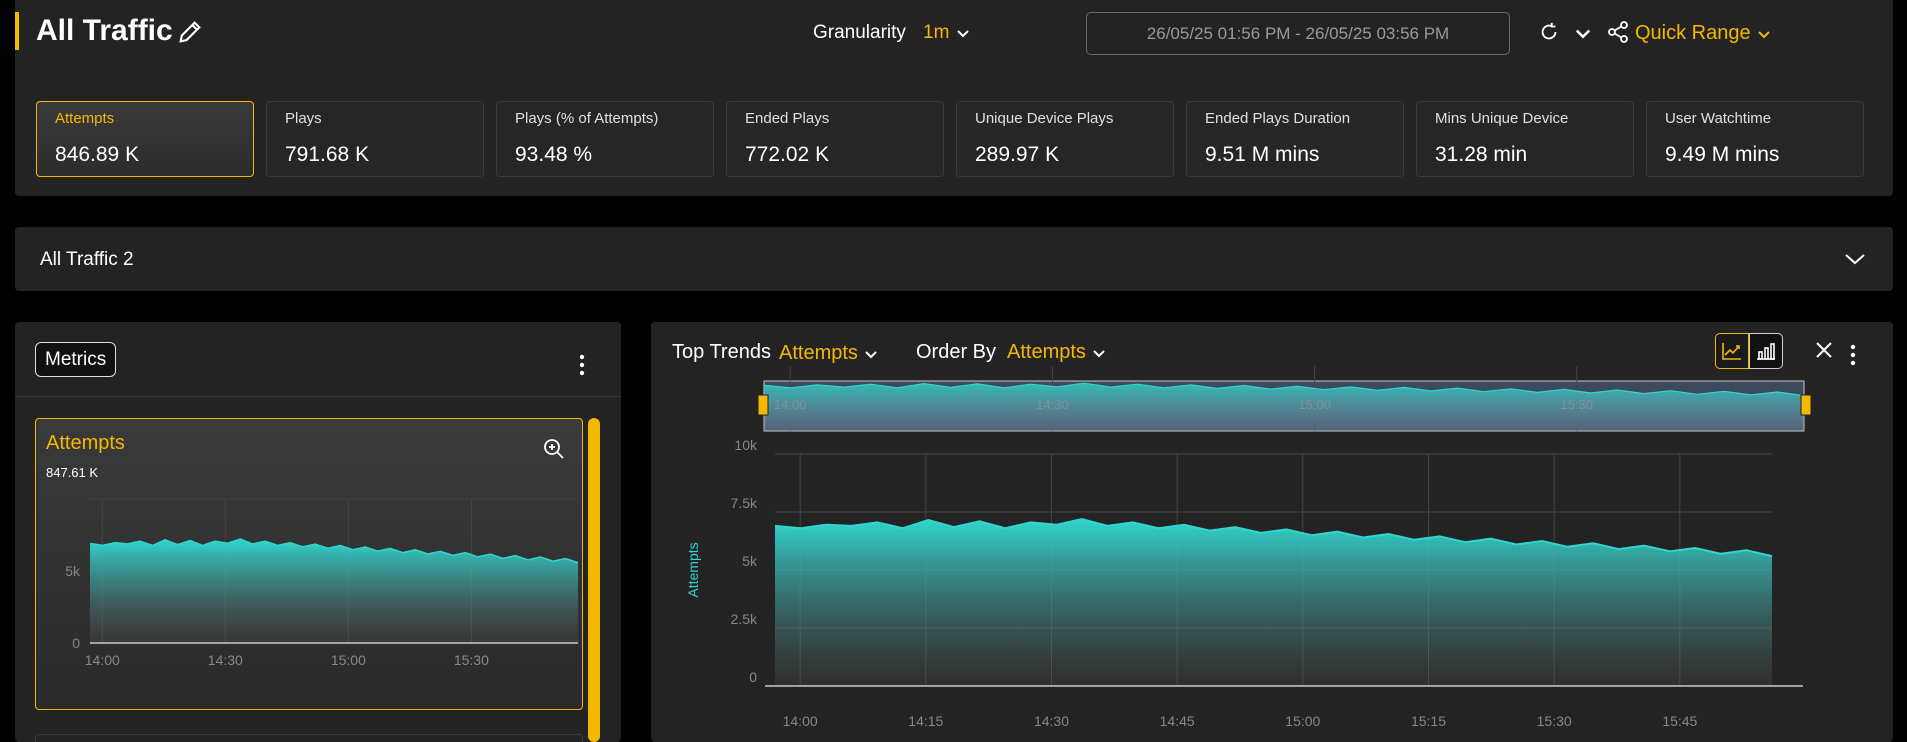 The image size is (1907, 742). Describe the element at coordinates (925, 721) in the screenshot. I see `x-tick-label: 14:15` at that location.